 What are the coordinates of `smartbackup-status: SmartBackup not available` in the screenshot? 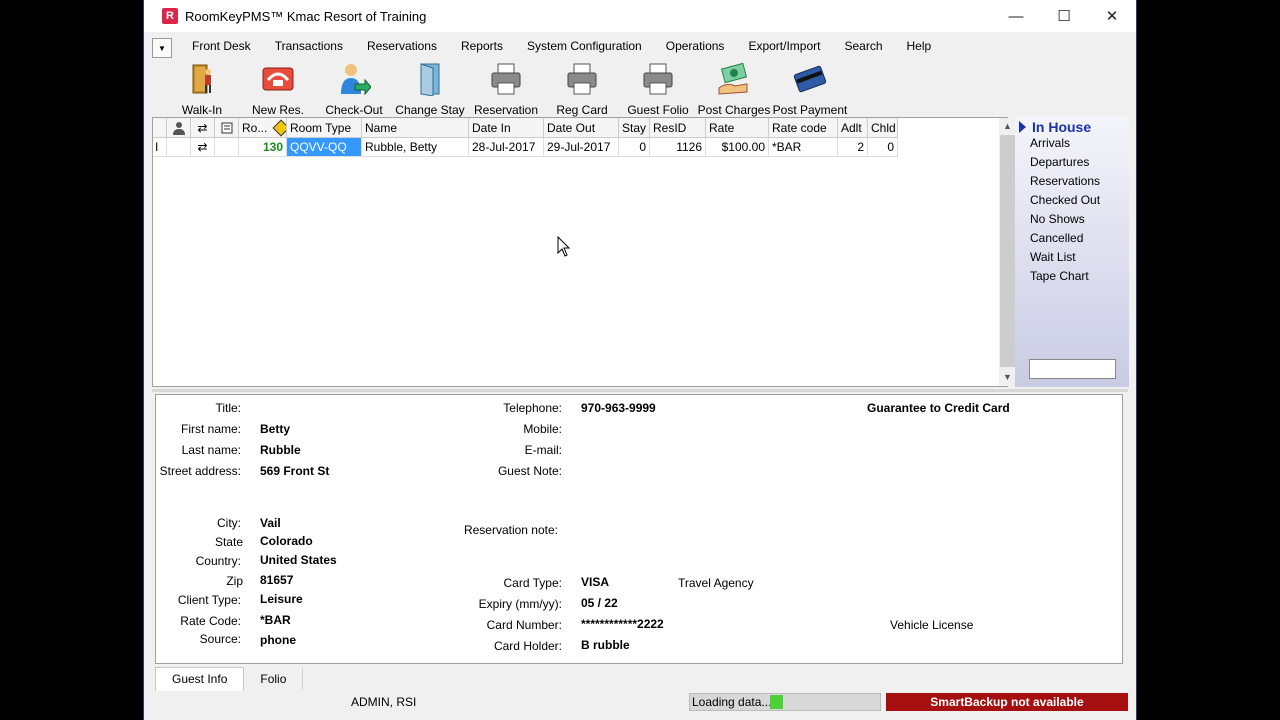 It's located at (1007, 702).